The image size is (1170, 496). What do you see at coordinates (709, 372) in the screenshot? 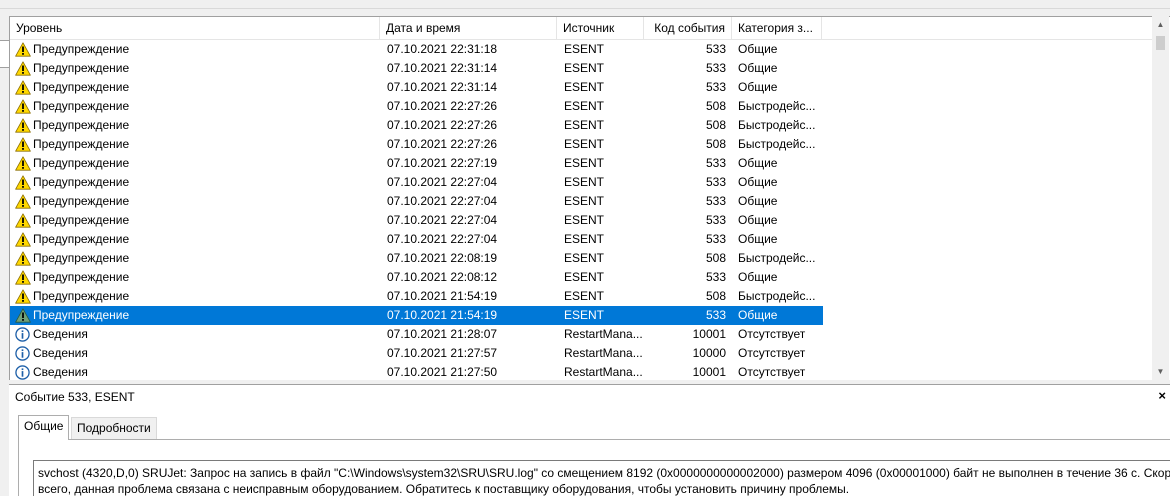
I see `cell-event-id: 10001` at bounding box center [709, 372].